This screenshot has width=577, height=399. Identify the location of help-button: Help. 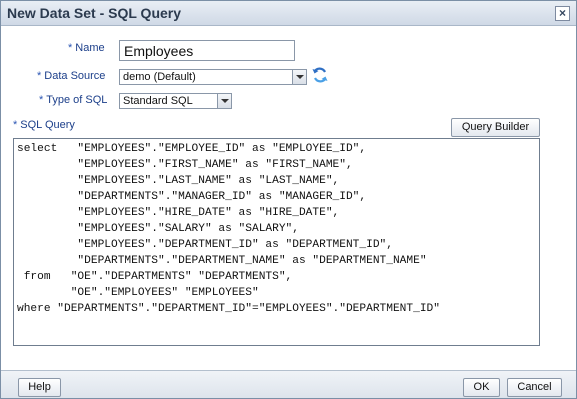
(39, 387).